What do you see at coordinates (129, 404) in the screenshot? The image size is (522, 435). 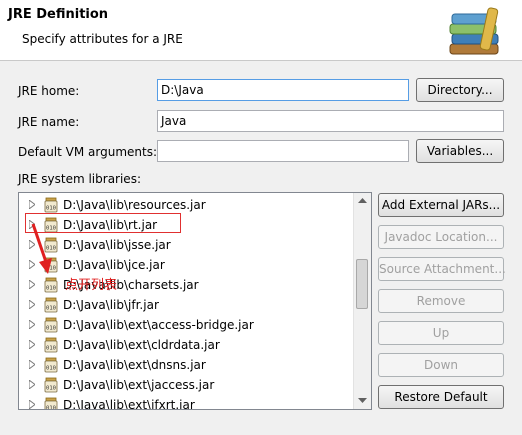 I see `list-item-label: D:\Java\lib\ext\jfxrt.jar` at bounding box center [129, 404].